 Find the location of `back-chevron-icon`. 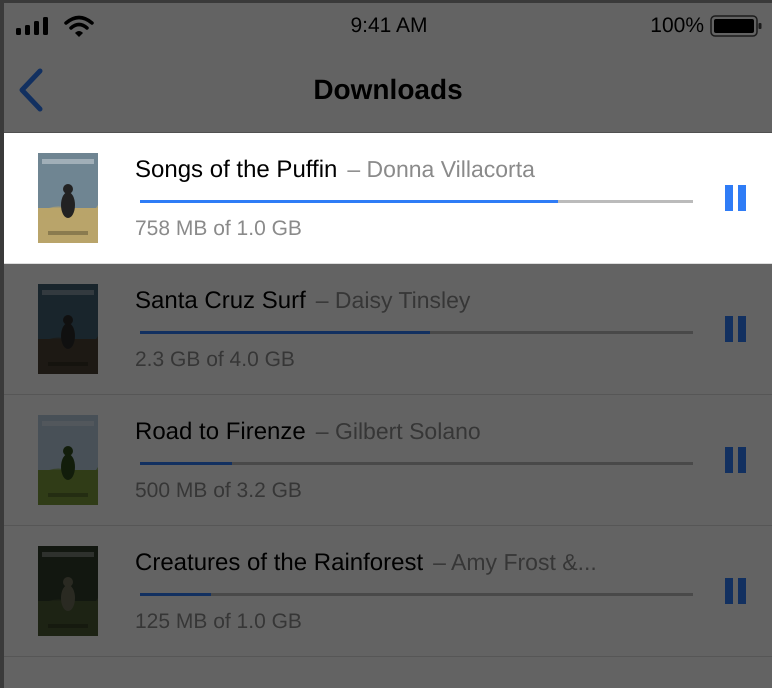

back-chevron-icon is located at coordinates (31, 90).